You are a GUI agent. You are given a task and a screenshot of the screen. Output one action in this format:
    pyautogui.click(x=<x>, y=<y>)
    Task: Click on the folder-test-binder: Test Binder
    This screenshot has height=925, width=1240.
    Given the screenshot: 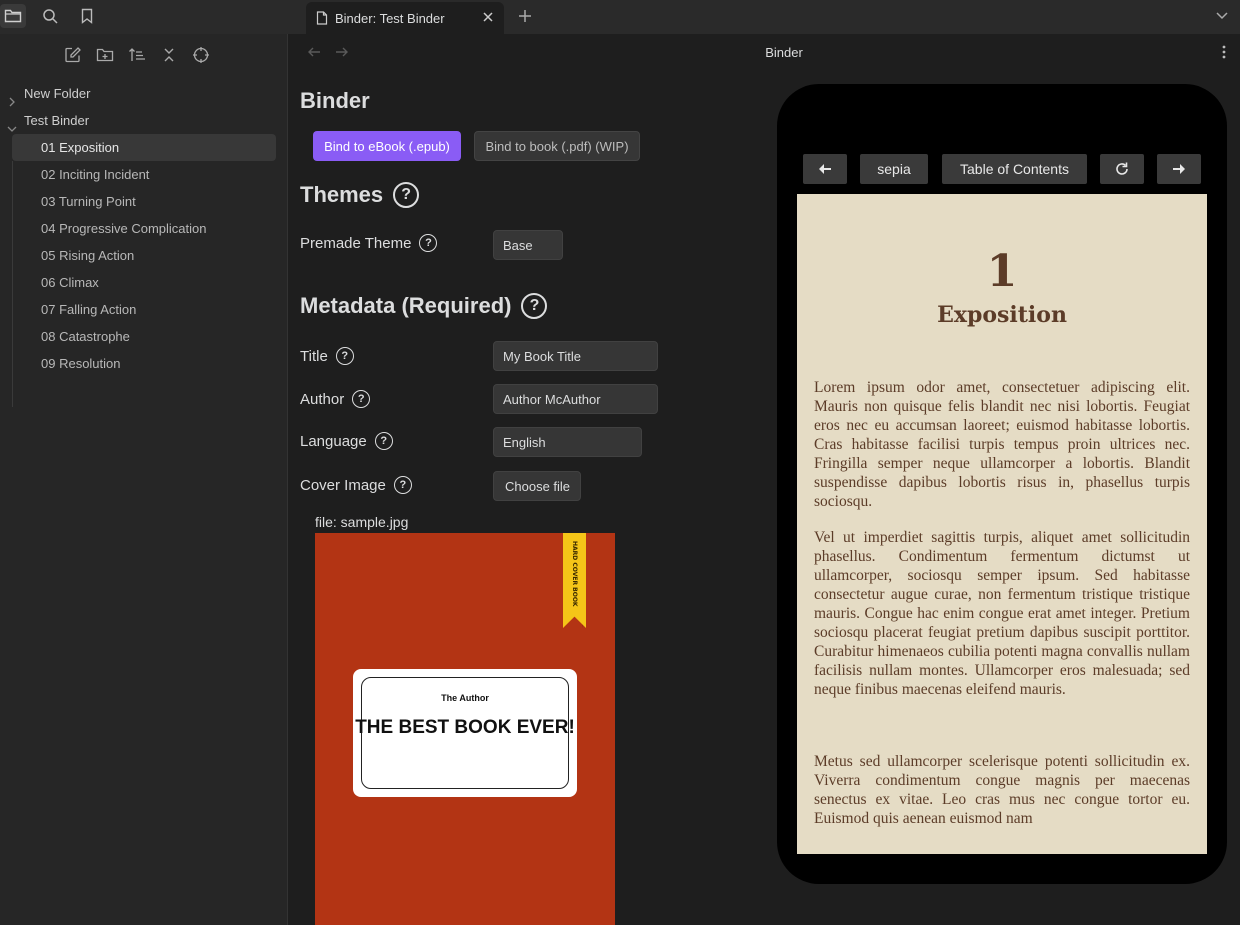 What is the action you would take?
    pyautogui.click(x=144, y=120)
    